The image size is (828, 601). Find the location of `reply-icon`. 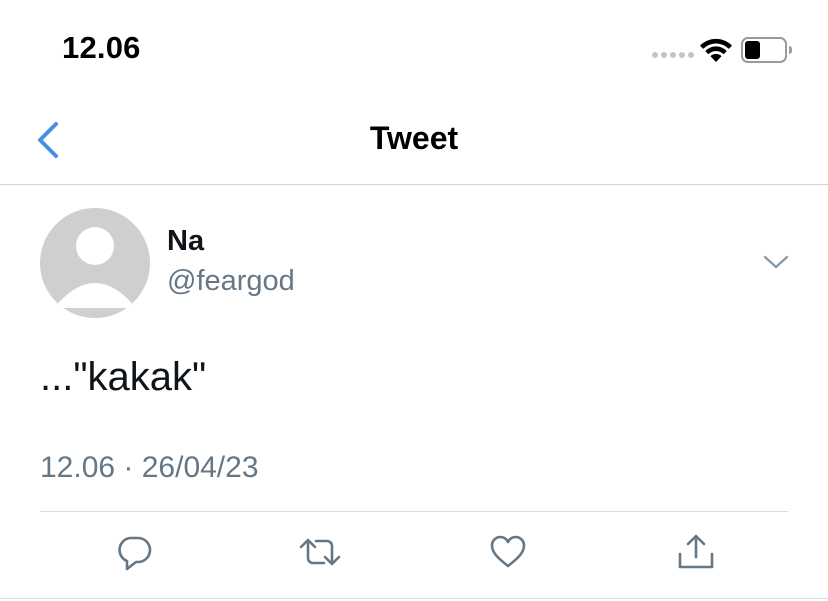

reply-icon is located at coordinates (135, 553).